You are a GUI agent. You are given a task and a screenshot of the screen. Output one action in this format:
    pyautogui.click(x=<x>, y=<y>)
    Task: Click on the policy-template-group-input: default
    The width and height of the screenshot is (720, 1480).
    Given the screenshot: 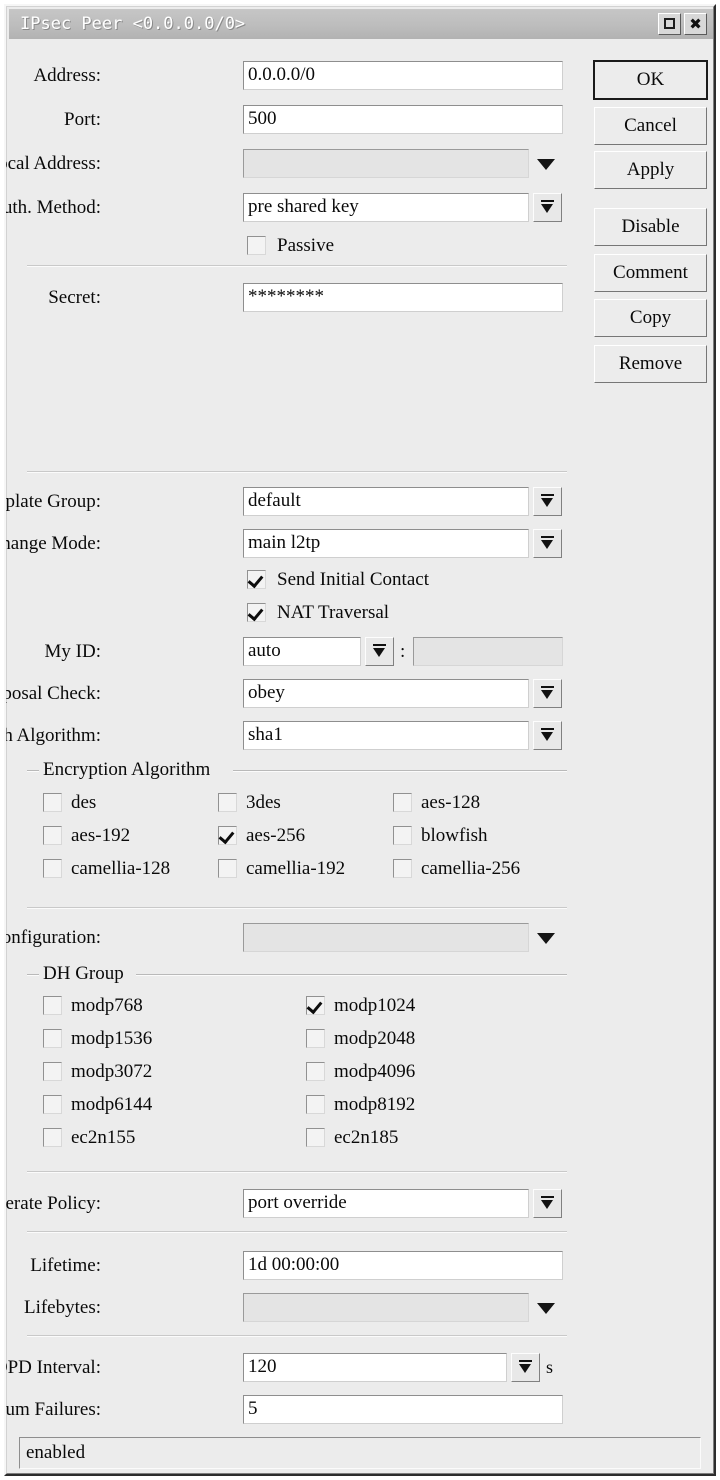 What is the action you would take?
    pyautogui.click(x=386, y=501)
    